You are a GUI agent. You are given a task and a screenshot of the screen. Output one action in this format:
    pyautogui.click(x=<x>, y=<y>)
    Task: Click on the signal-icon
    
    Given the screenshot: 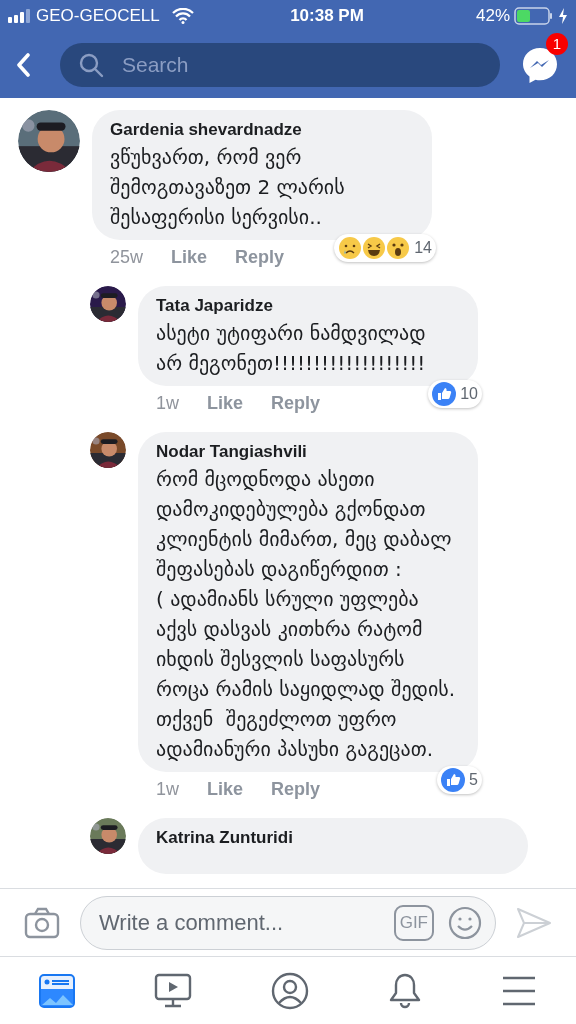 What is the action you would take?
    pyautogui.click(x=20, y=16)
    